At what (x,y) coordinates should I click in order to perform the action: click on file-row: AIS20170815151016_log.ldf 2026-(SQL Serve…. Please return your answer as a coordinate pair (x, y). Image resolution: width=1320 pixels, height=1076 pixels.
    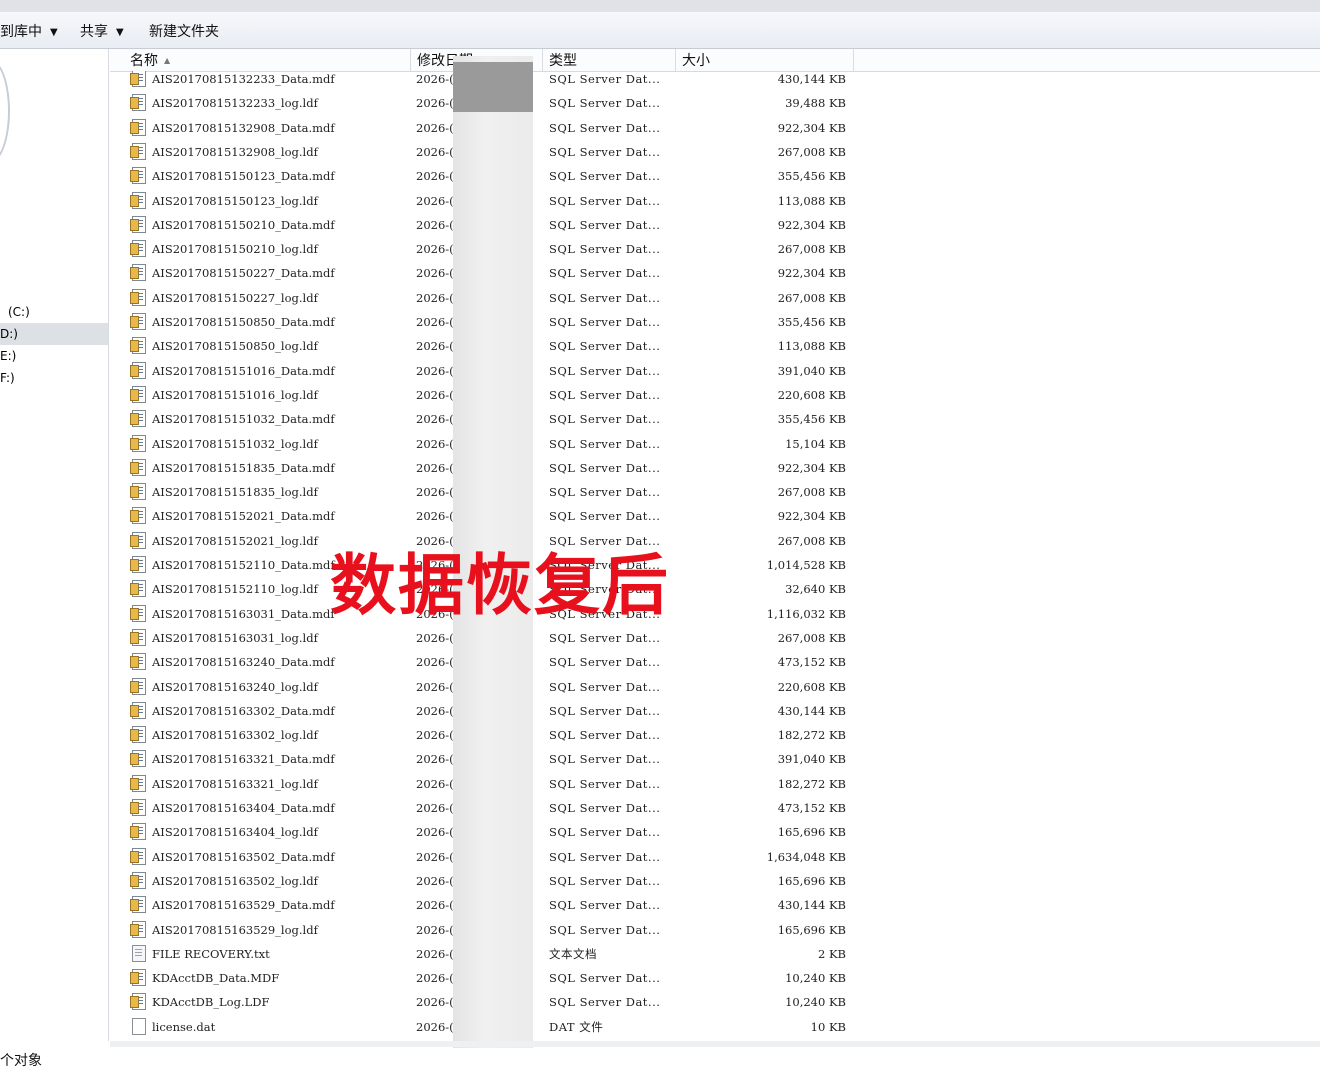
    Looking at the image, I should click on (715, 397).